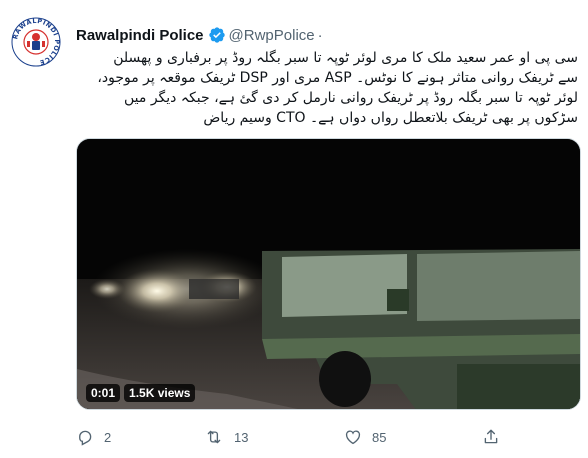 The width and height of the screenshot is (588, 458). What do you see at coordinates (217, 35) in the screenshot?
I see `verified-badge-icon` at bounding box center [217, 35].